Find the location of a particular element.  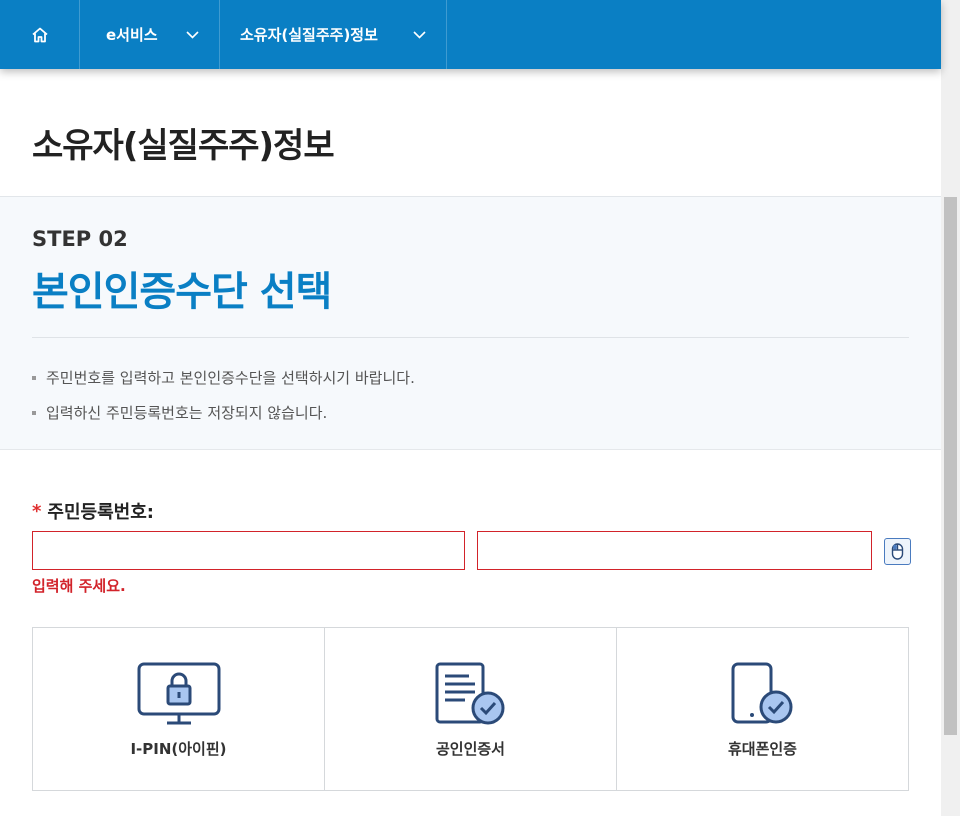

top-nav: e서비스 소유자(실질주주)정보 is located at coordinates (470, 34).